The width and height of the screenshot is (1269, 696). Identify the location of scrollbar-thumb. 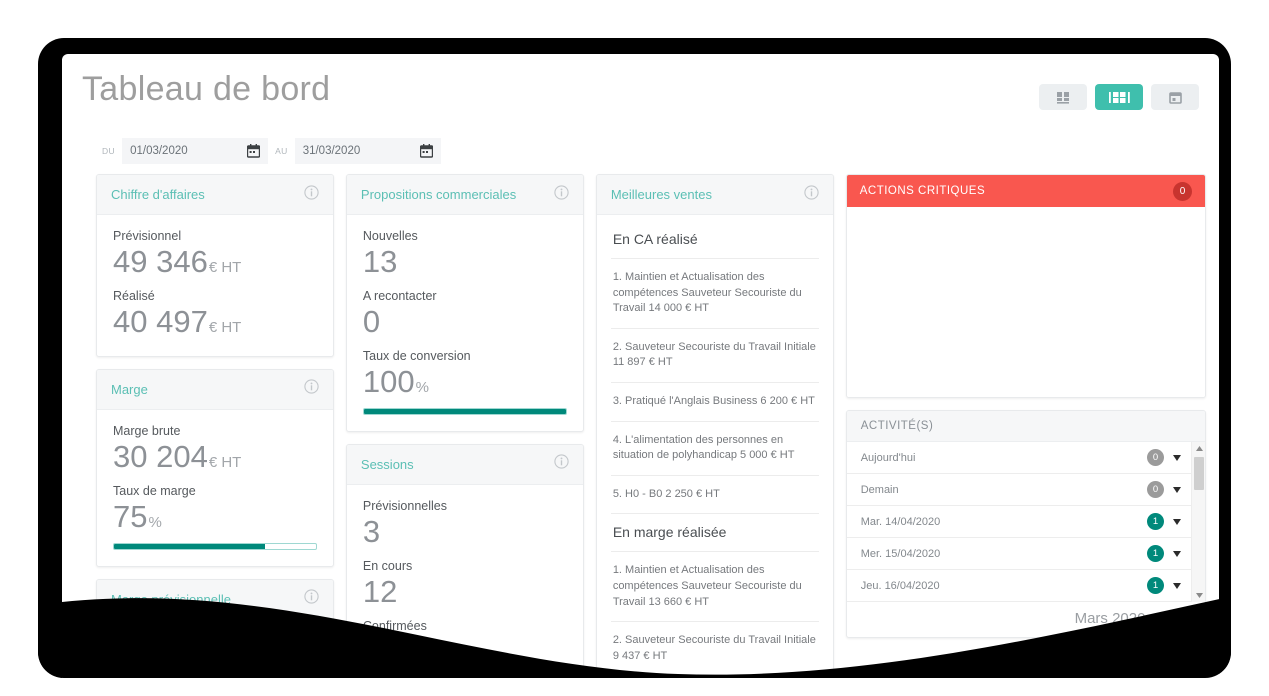
(1199, 473).